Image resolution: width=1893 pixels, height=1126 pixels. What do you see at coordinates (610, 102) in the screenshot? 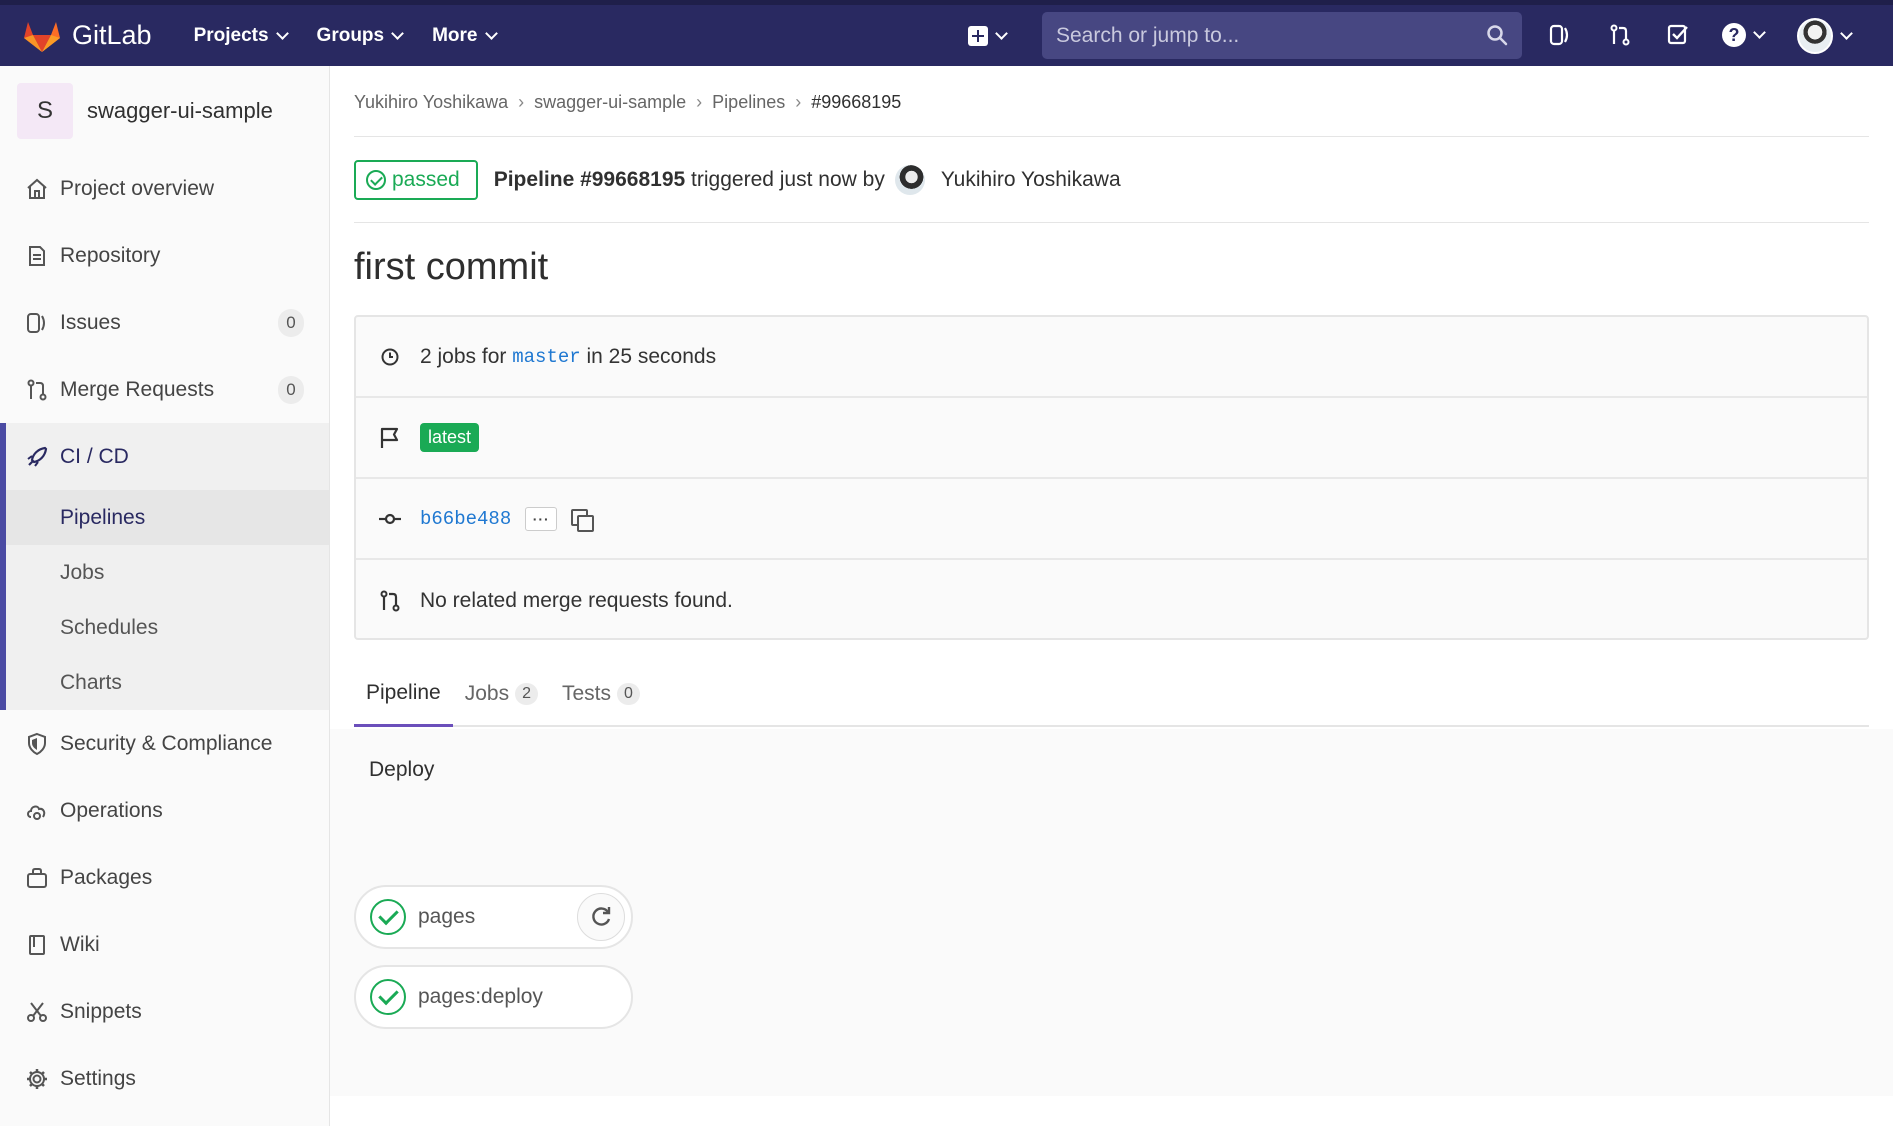
I see `breadcrumb-project: swagger-ui-sample` at bounding box center [610, 102].